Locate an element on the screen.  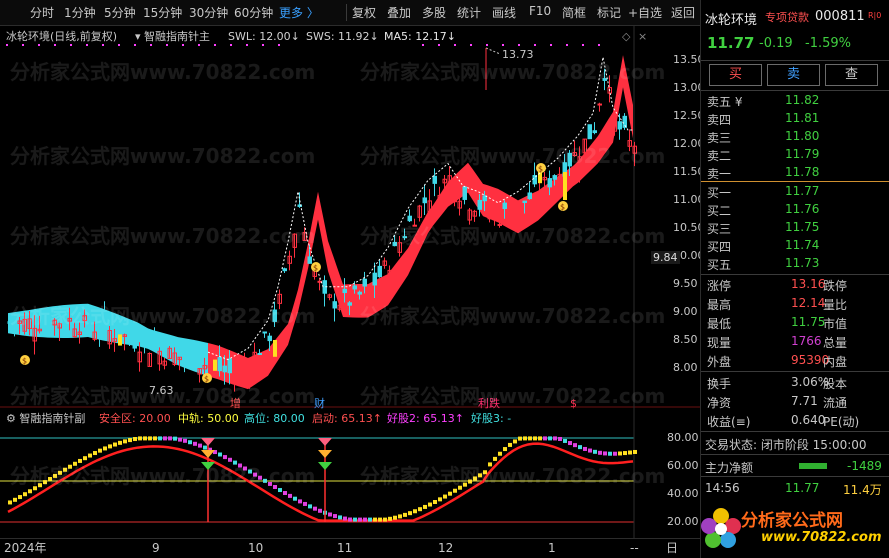
promo-link: 专项贷款 is located at coordinates (787, 17).